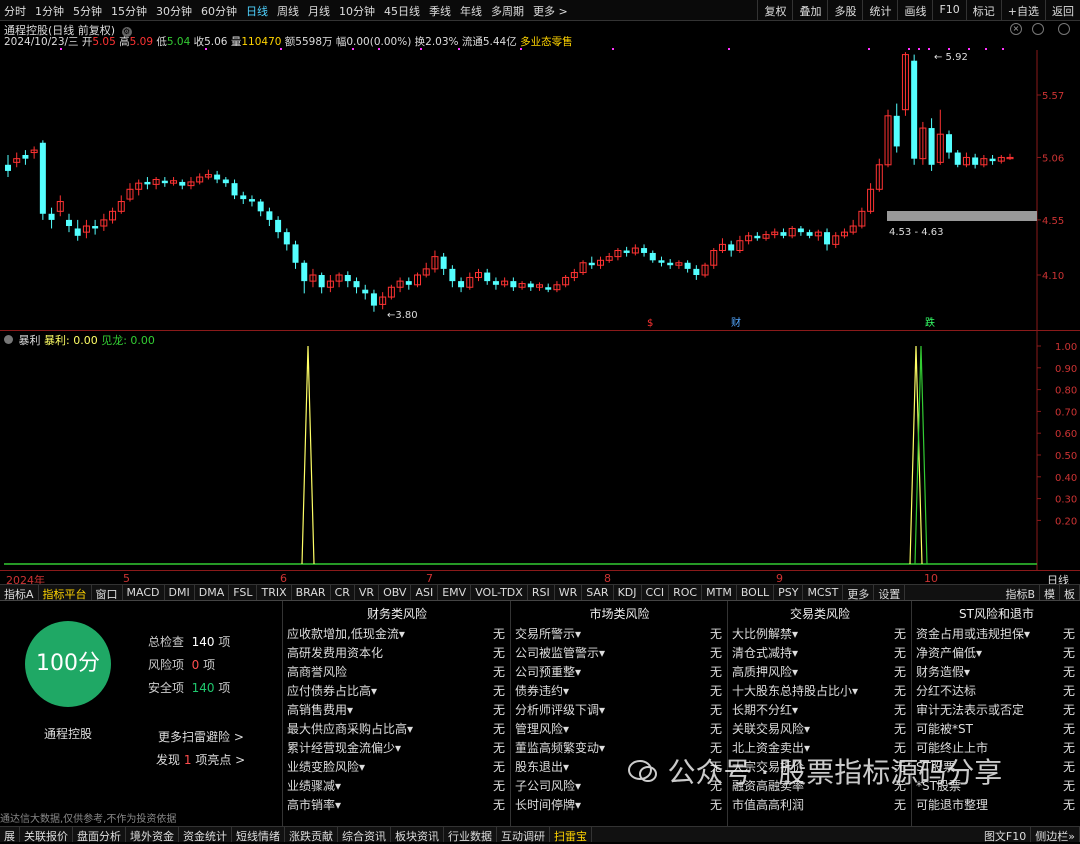 The image size is (1080, 844). I want to click on period-tab: 月线, so click(319, 11).